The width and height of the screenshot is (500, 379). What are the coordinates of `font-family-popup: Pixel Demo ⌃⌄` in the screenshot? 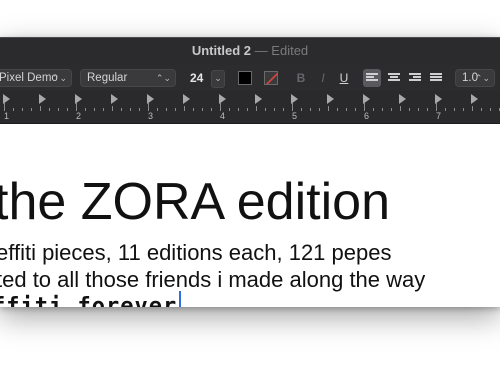 It's located at (36, 78).